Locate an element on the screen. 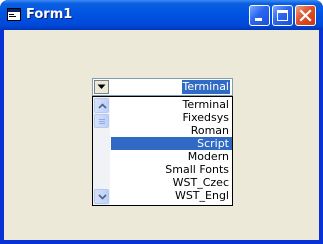 The width and height of the screenshot is (323, 244). scroll-down-button is located at coordinates (101, 196).